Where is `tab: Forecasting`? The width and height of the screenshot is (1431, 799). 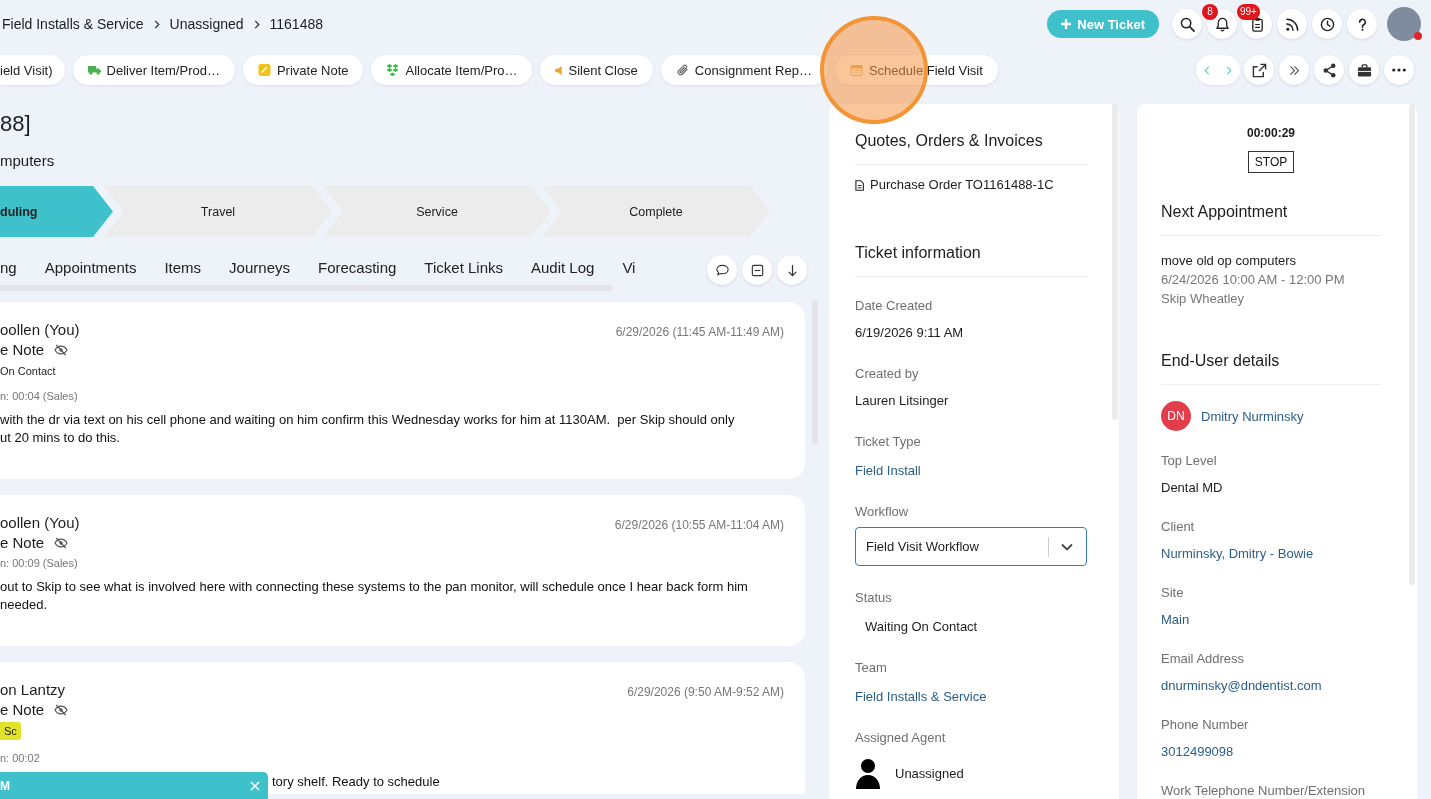
tab: Forecasting is located at coordinates (357, 267).